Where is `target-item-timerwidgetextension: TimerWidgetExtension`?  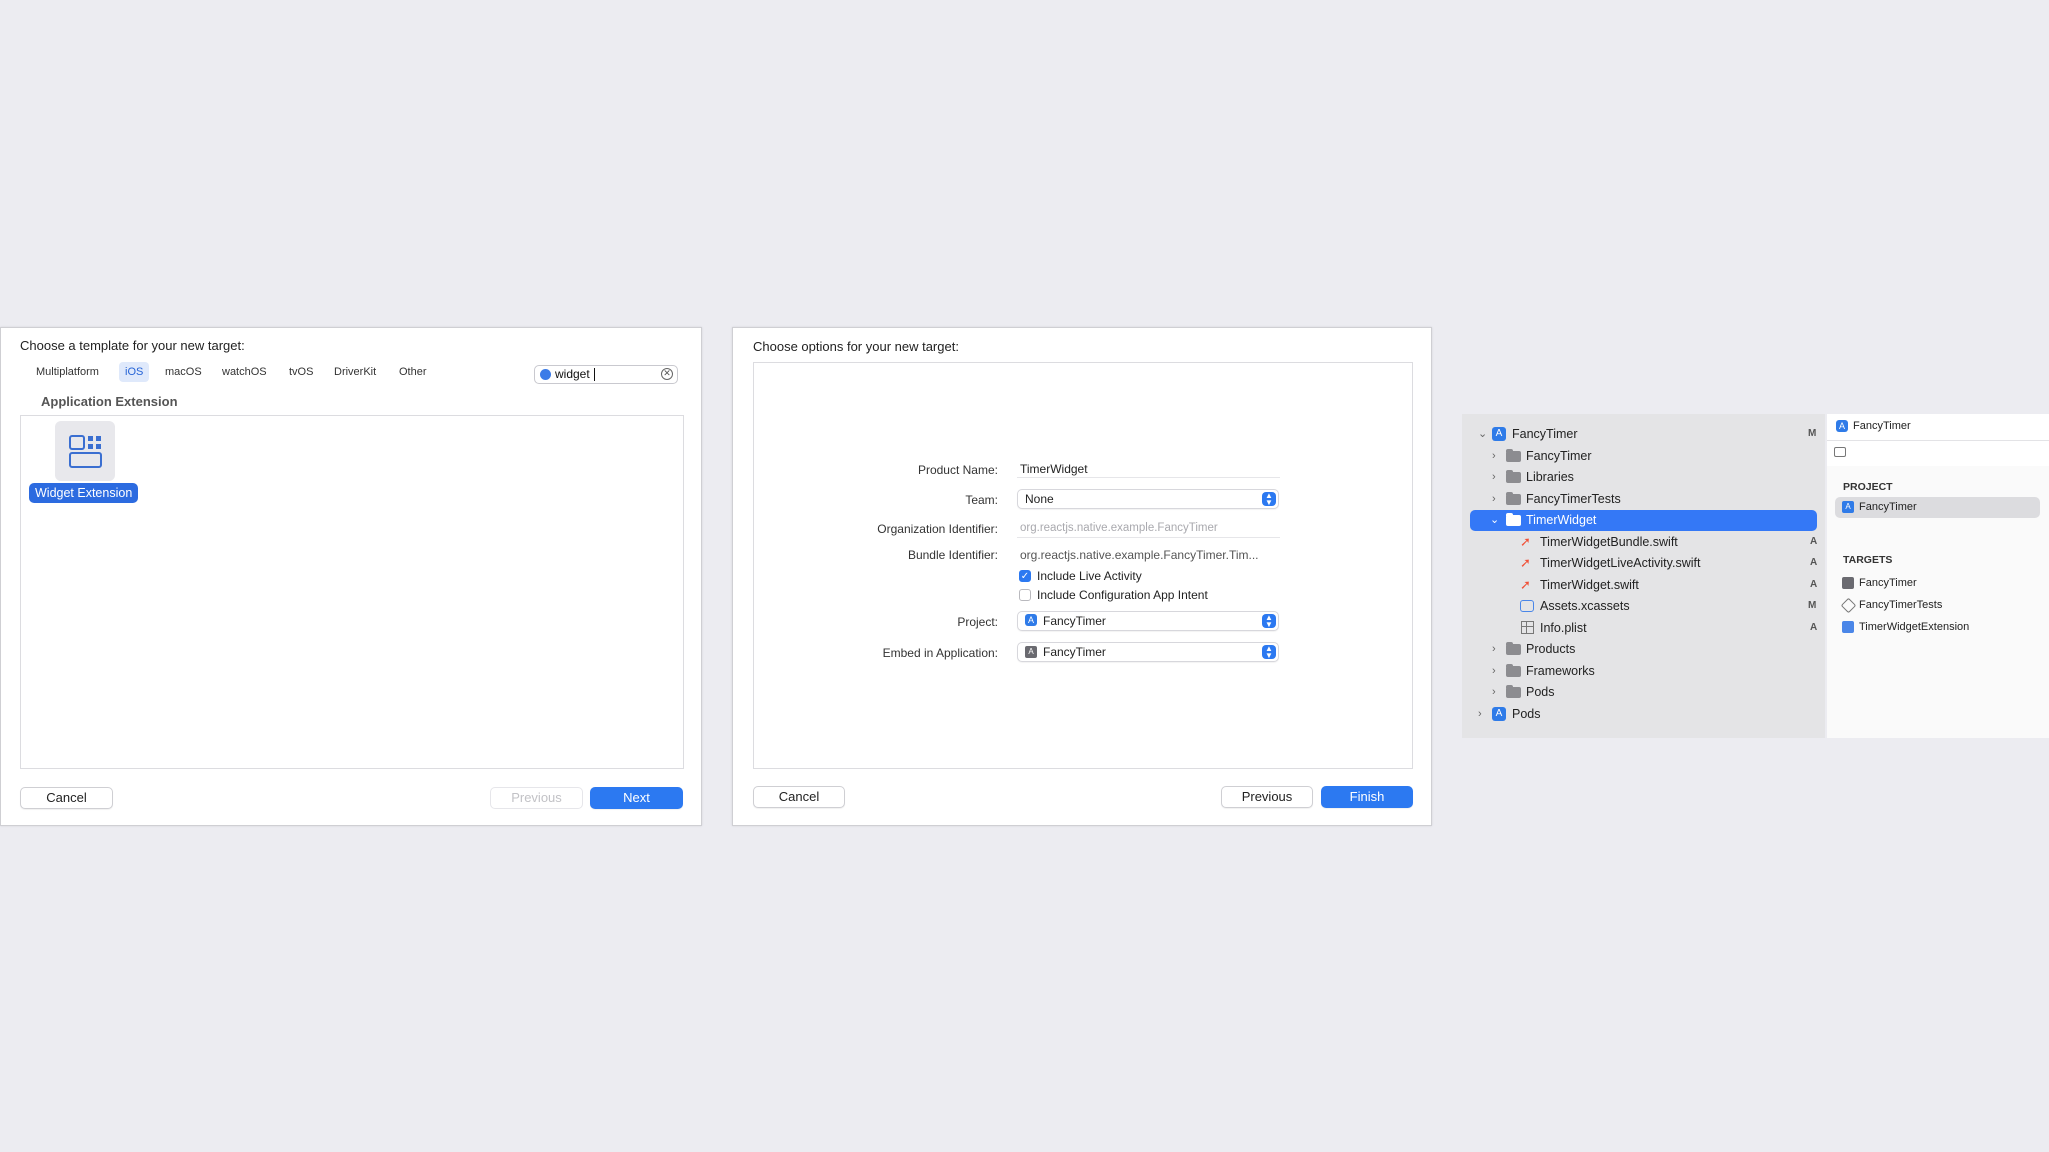 target-item-timerwidgetextension: TimerWidgetExtension is located at coordinates (1937, 627).